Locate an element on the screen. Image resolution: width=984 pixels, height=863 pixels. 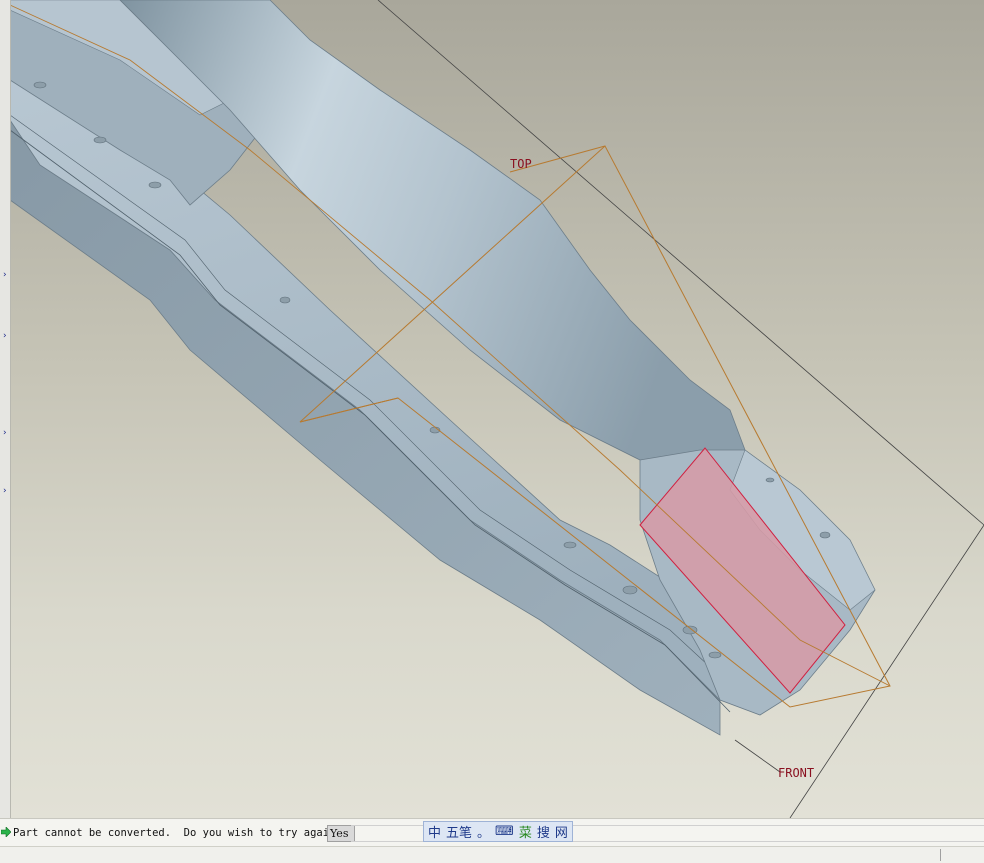
ime-toolbar: 中 五笔 。 ⌨ 菜 搜 网 is located at coordinates (498, 831).